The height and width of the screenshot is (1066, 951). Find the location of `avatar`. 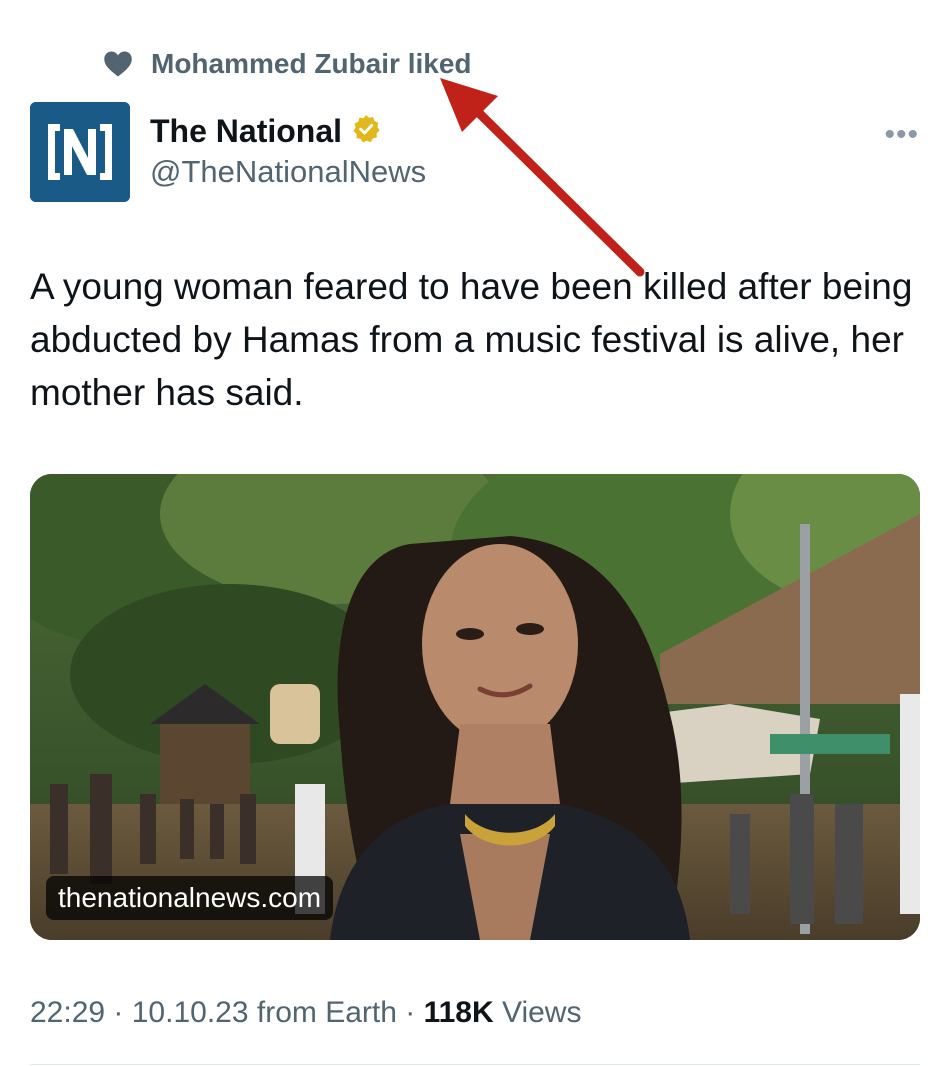

avatar is located at coordinates (80, 152).